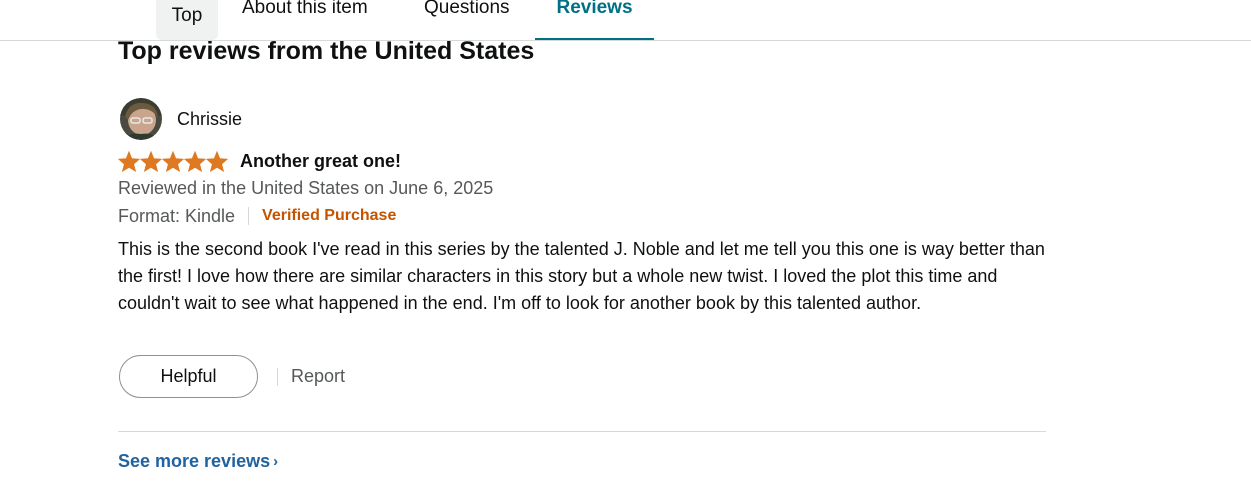 The width and height of the screenshot is (1251, 497). I want to click on active-tab-indicator, so click(594, 39).